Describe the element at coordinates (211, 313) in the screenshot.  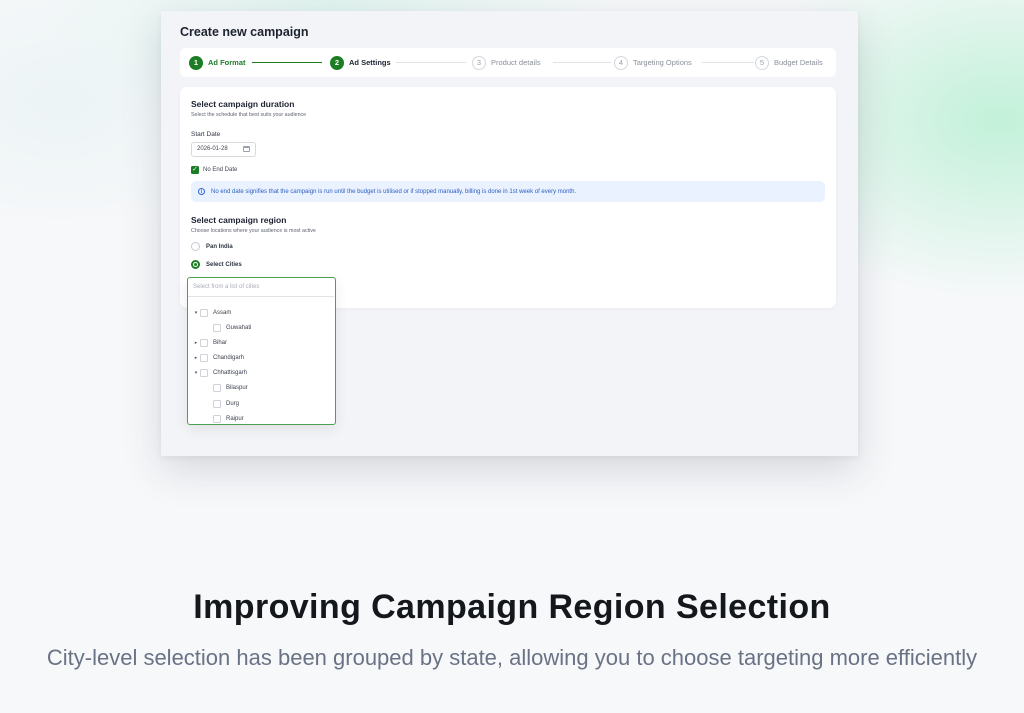
I see `tree-item-assam: ▾ Assam` at that location.